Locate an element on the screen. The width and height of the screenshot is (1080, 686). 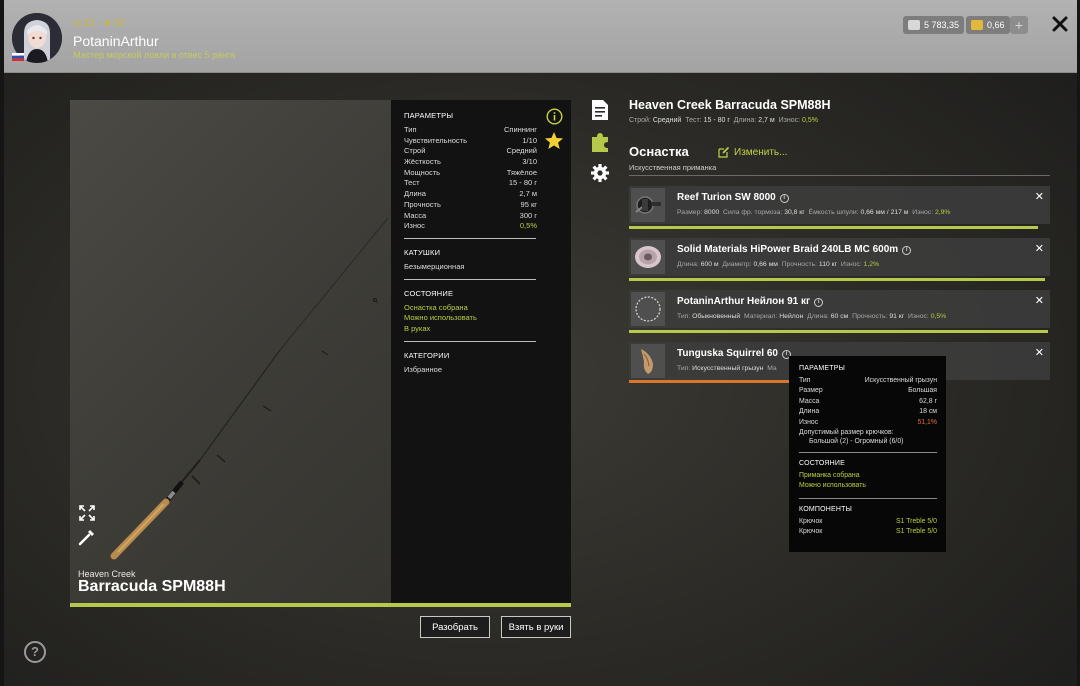
param-label: Тип is located at coordinates (410, 129).